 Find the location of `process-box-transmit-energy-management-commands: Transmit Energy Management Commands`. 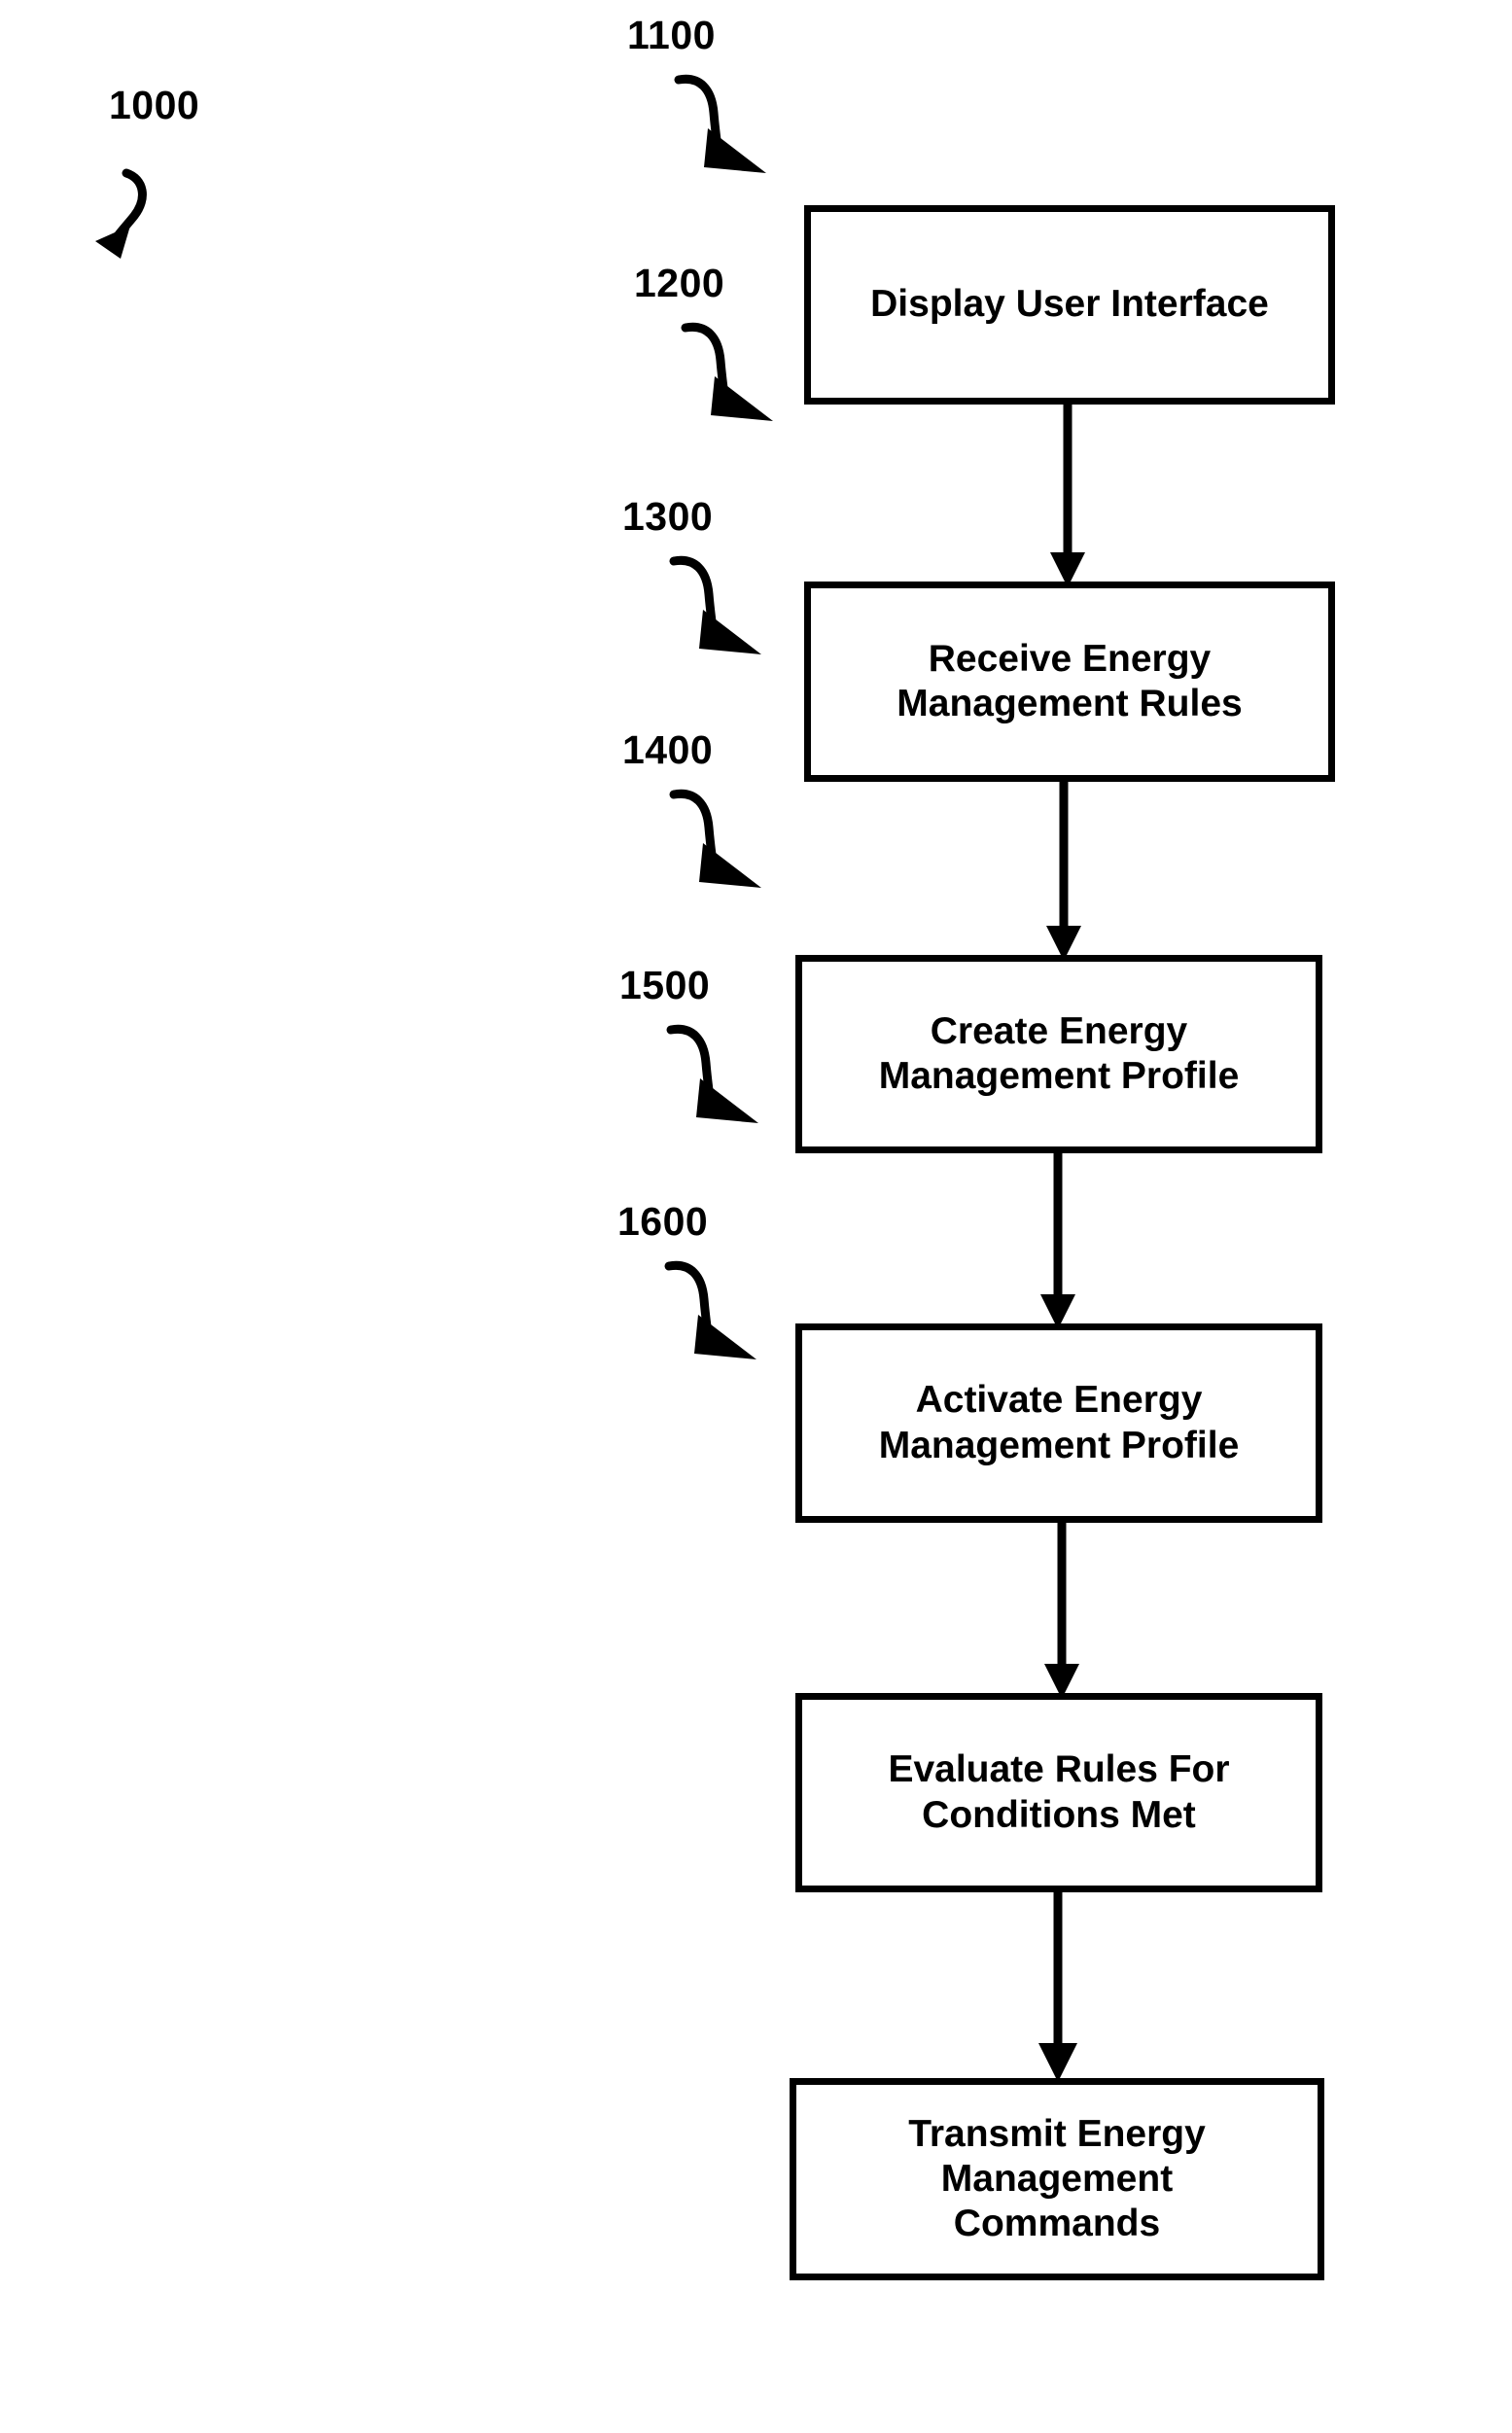

process-box-transmit-energy-management-commands: Transmit Energy Management Commands is located at coordinates (1057, 2179).